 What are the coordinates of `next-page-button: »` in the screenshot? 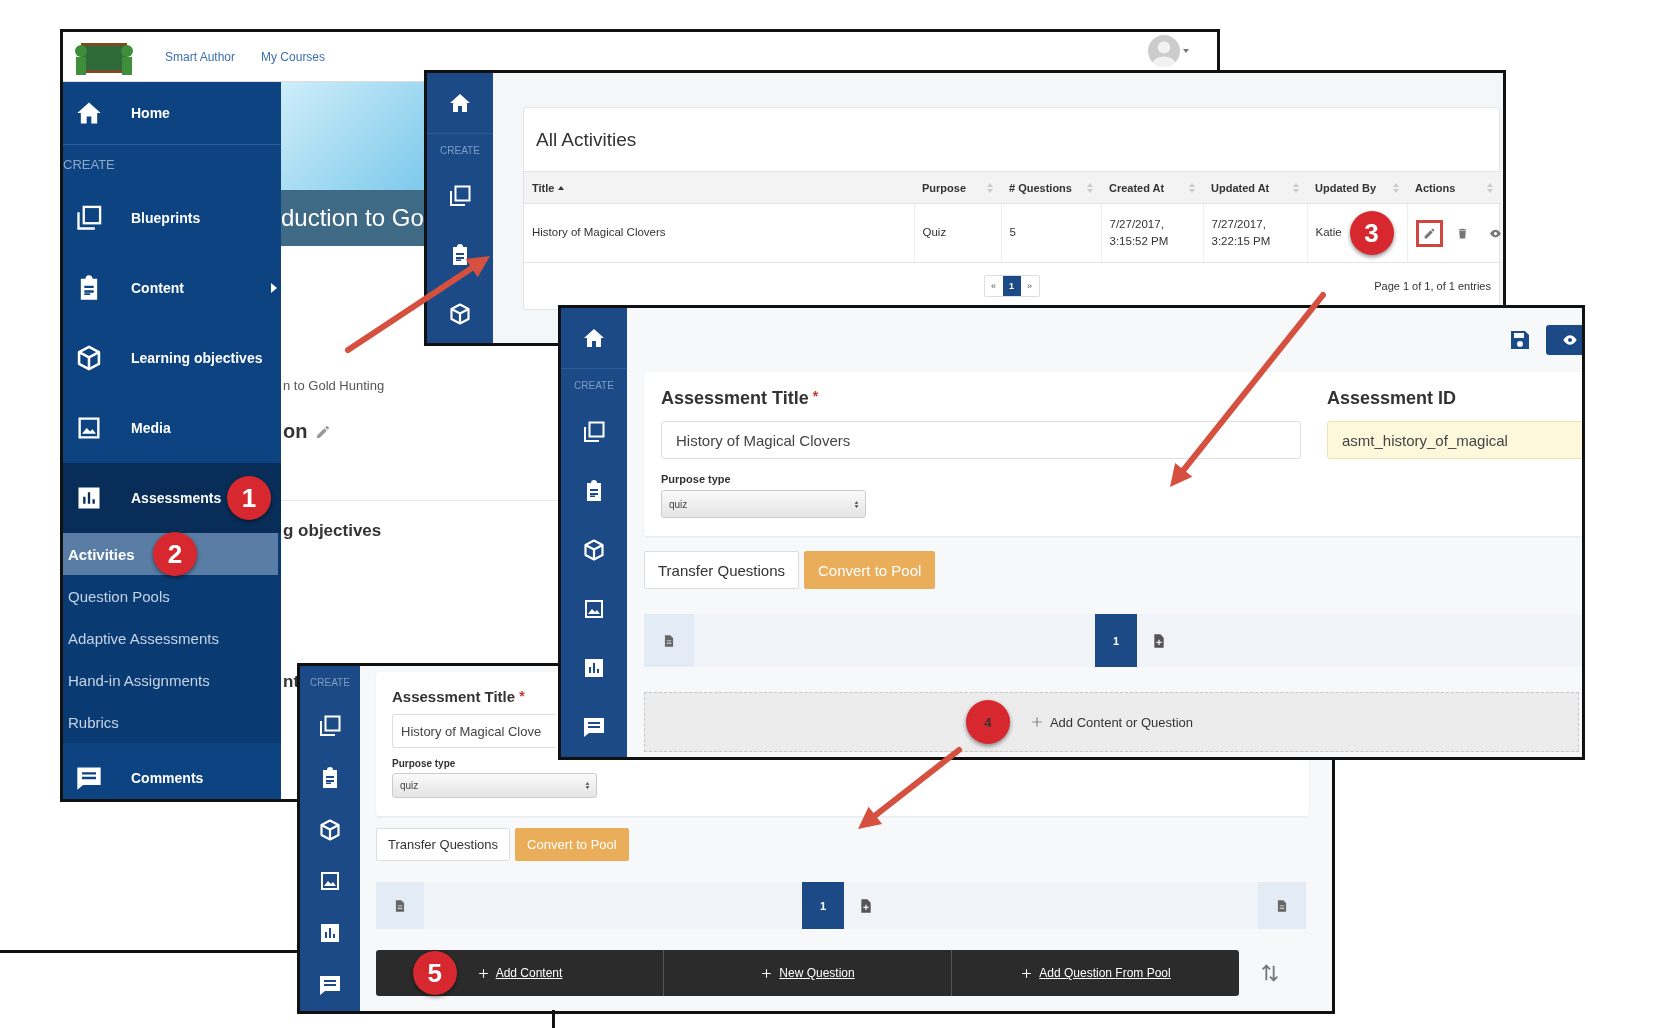 It's located at (1029, 286).